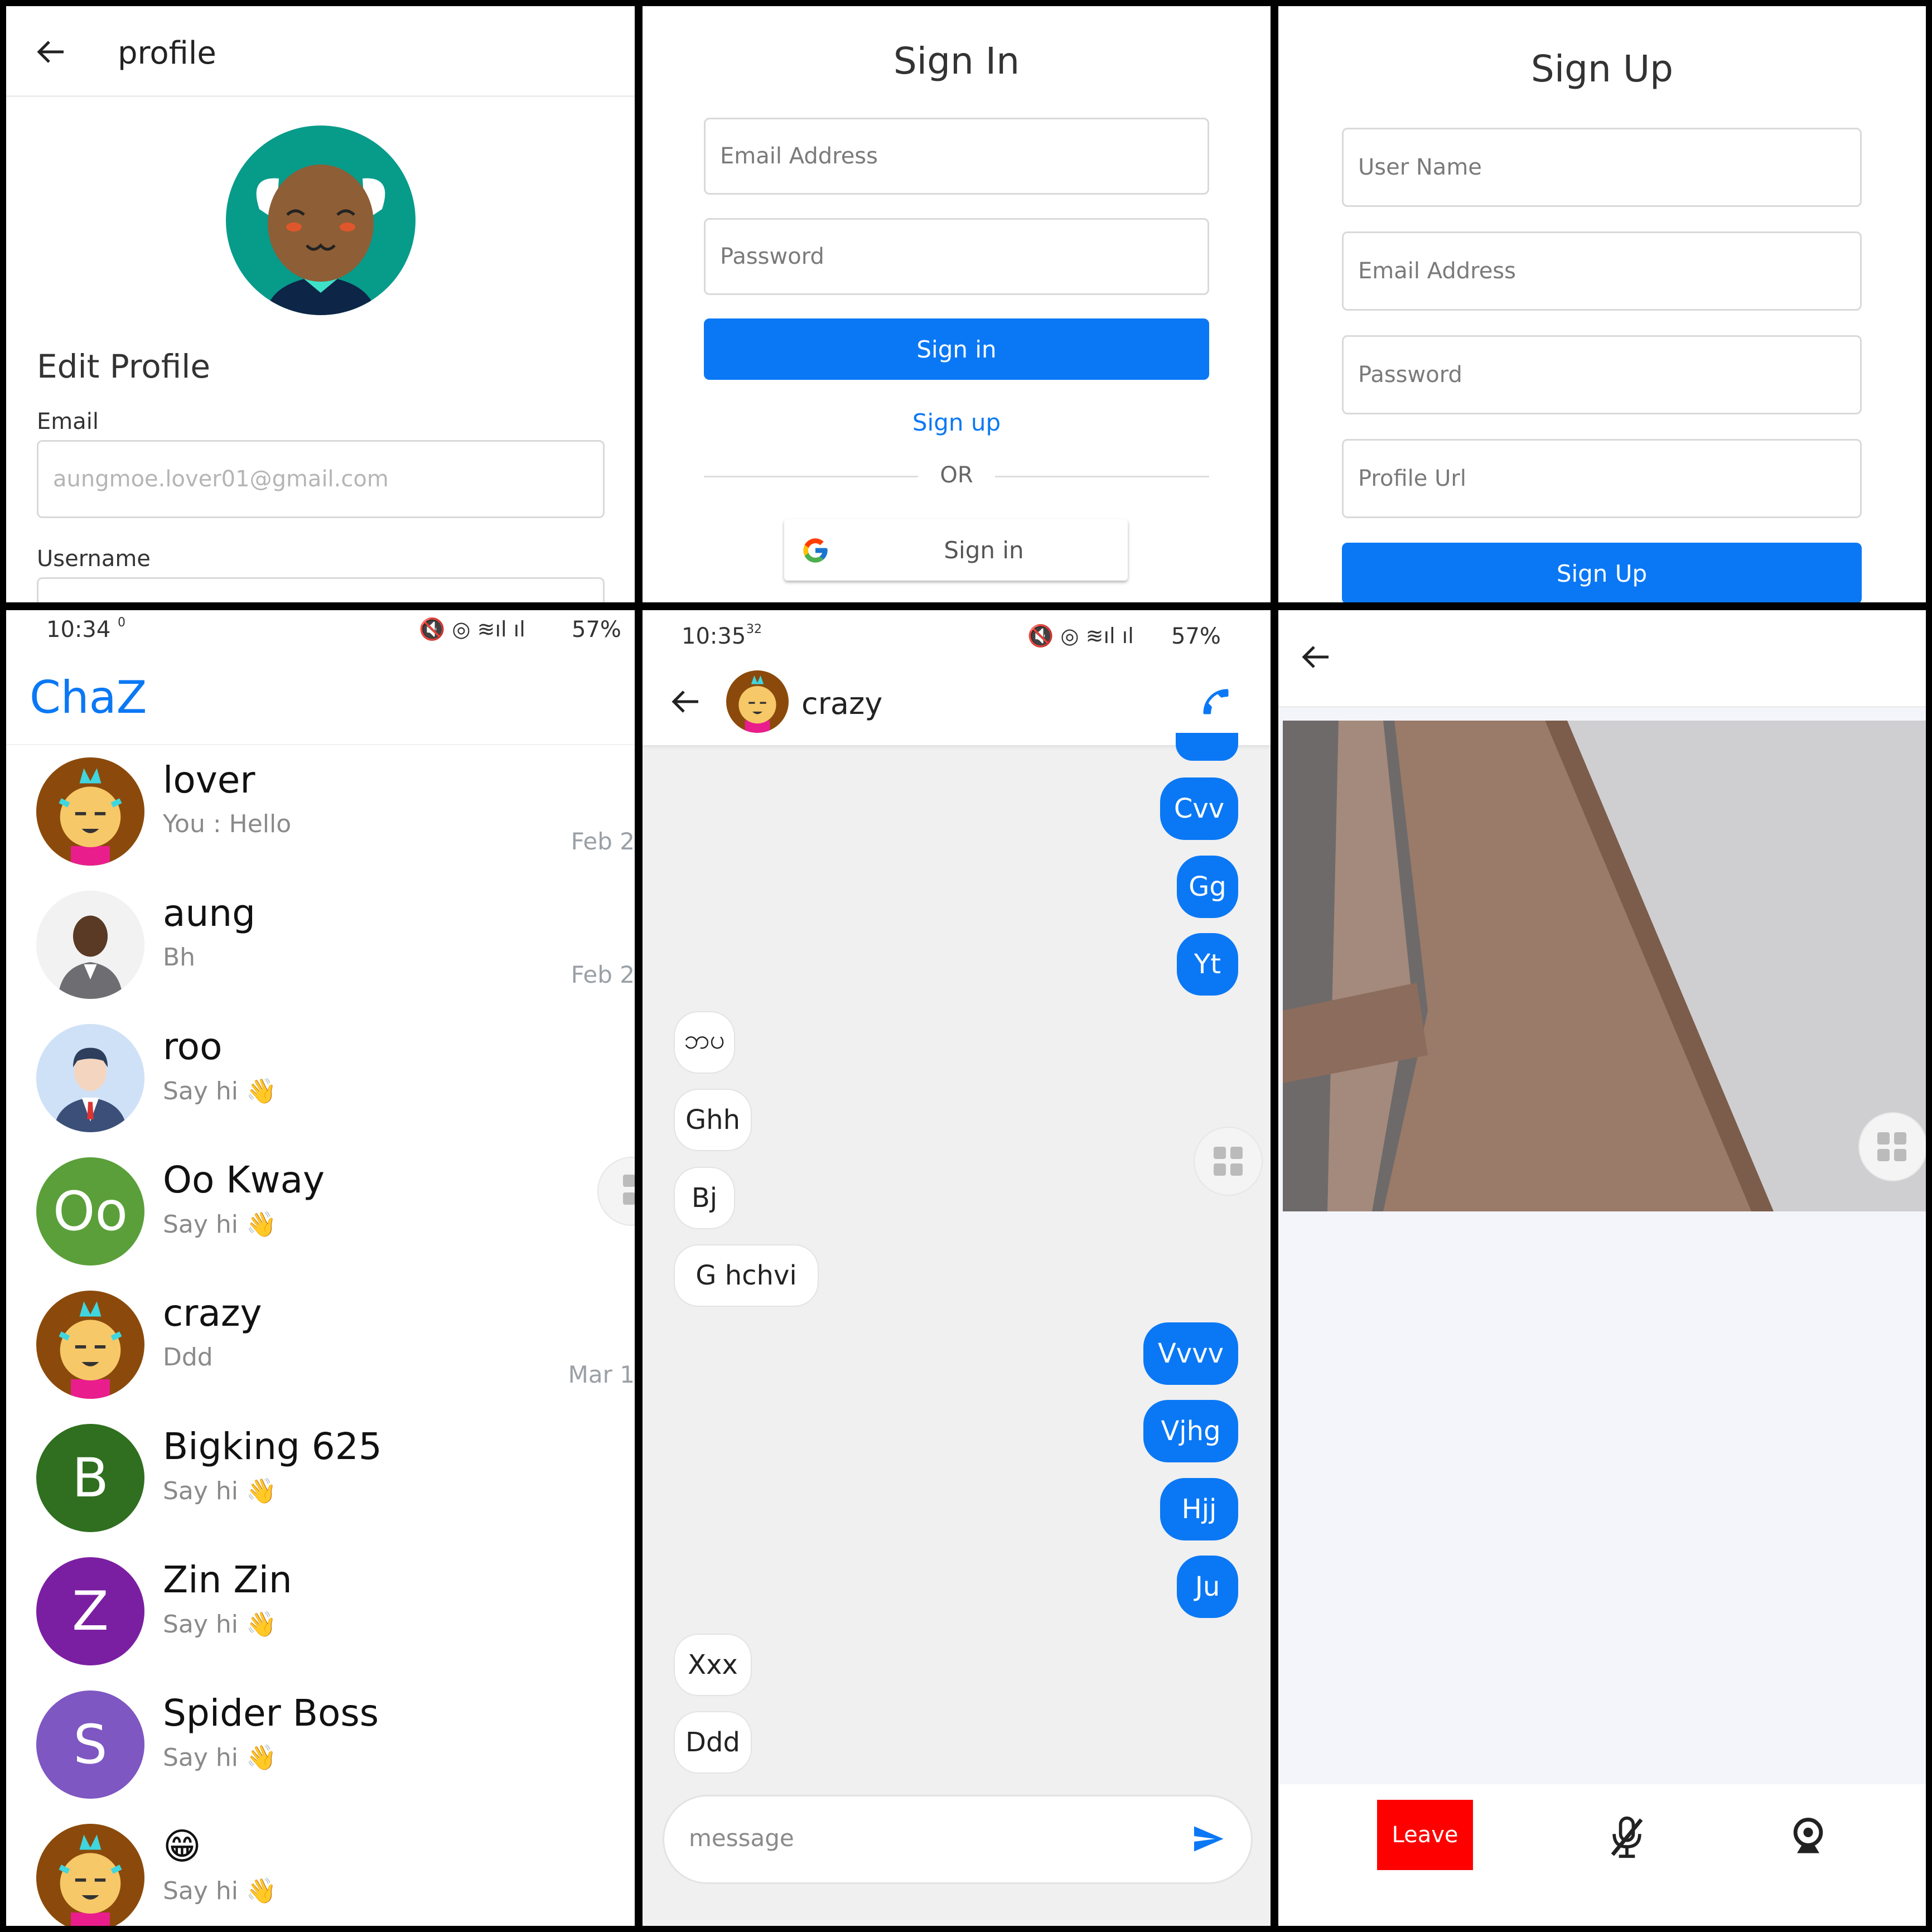 The height and width of the screenshot is (1932, 1932). What do you see at coordinates (815, 550) in the screenshot?
I see `google-logo-icon` at bounding box center [815, 550].